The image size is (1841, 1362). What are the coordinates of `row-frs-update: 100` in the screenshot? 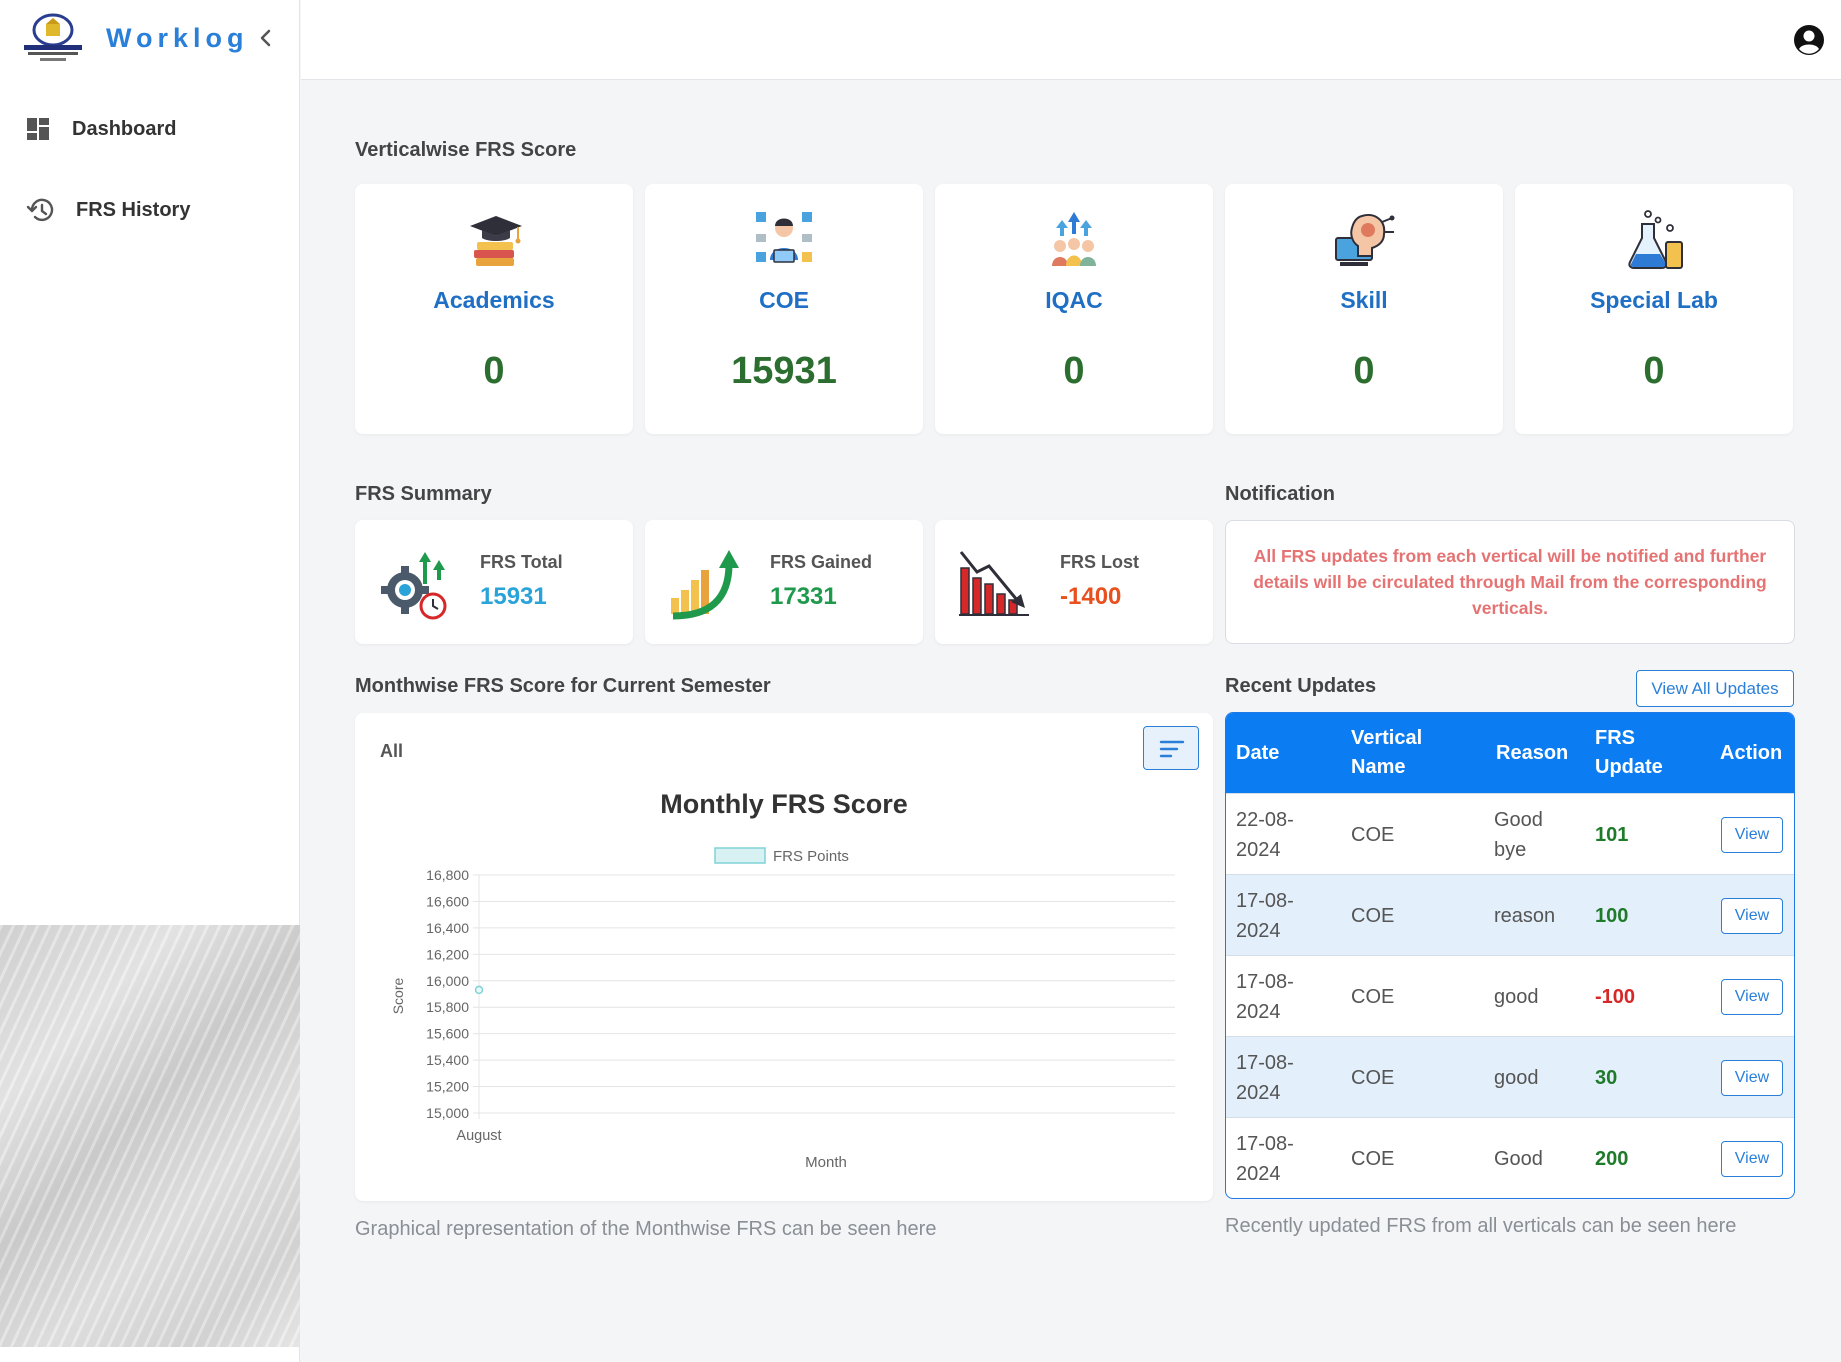 It's located at (1612, 915).